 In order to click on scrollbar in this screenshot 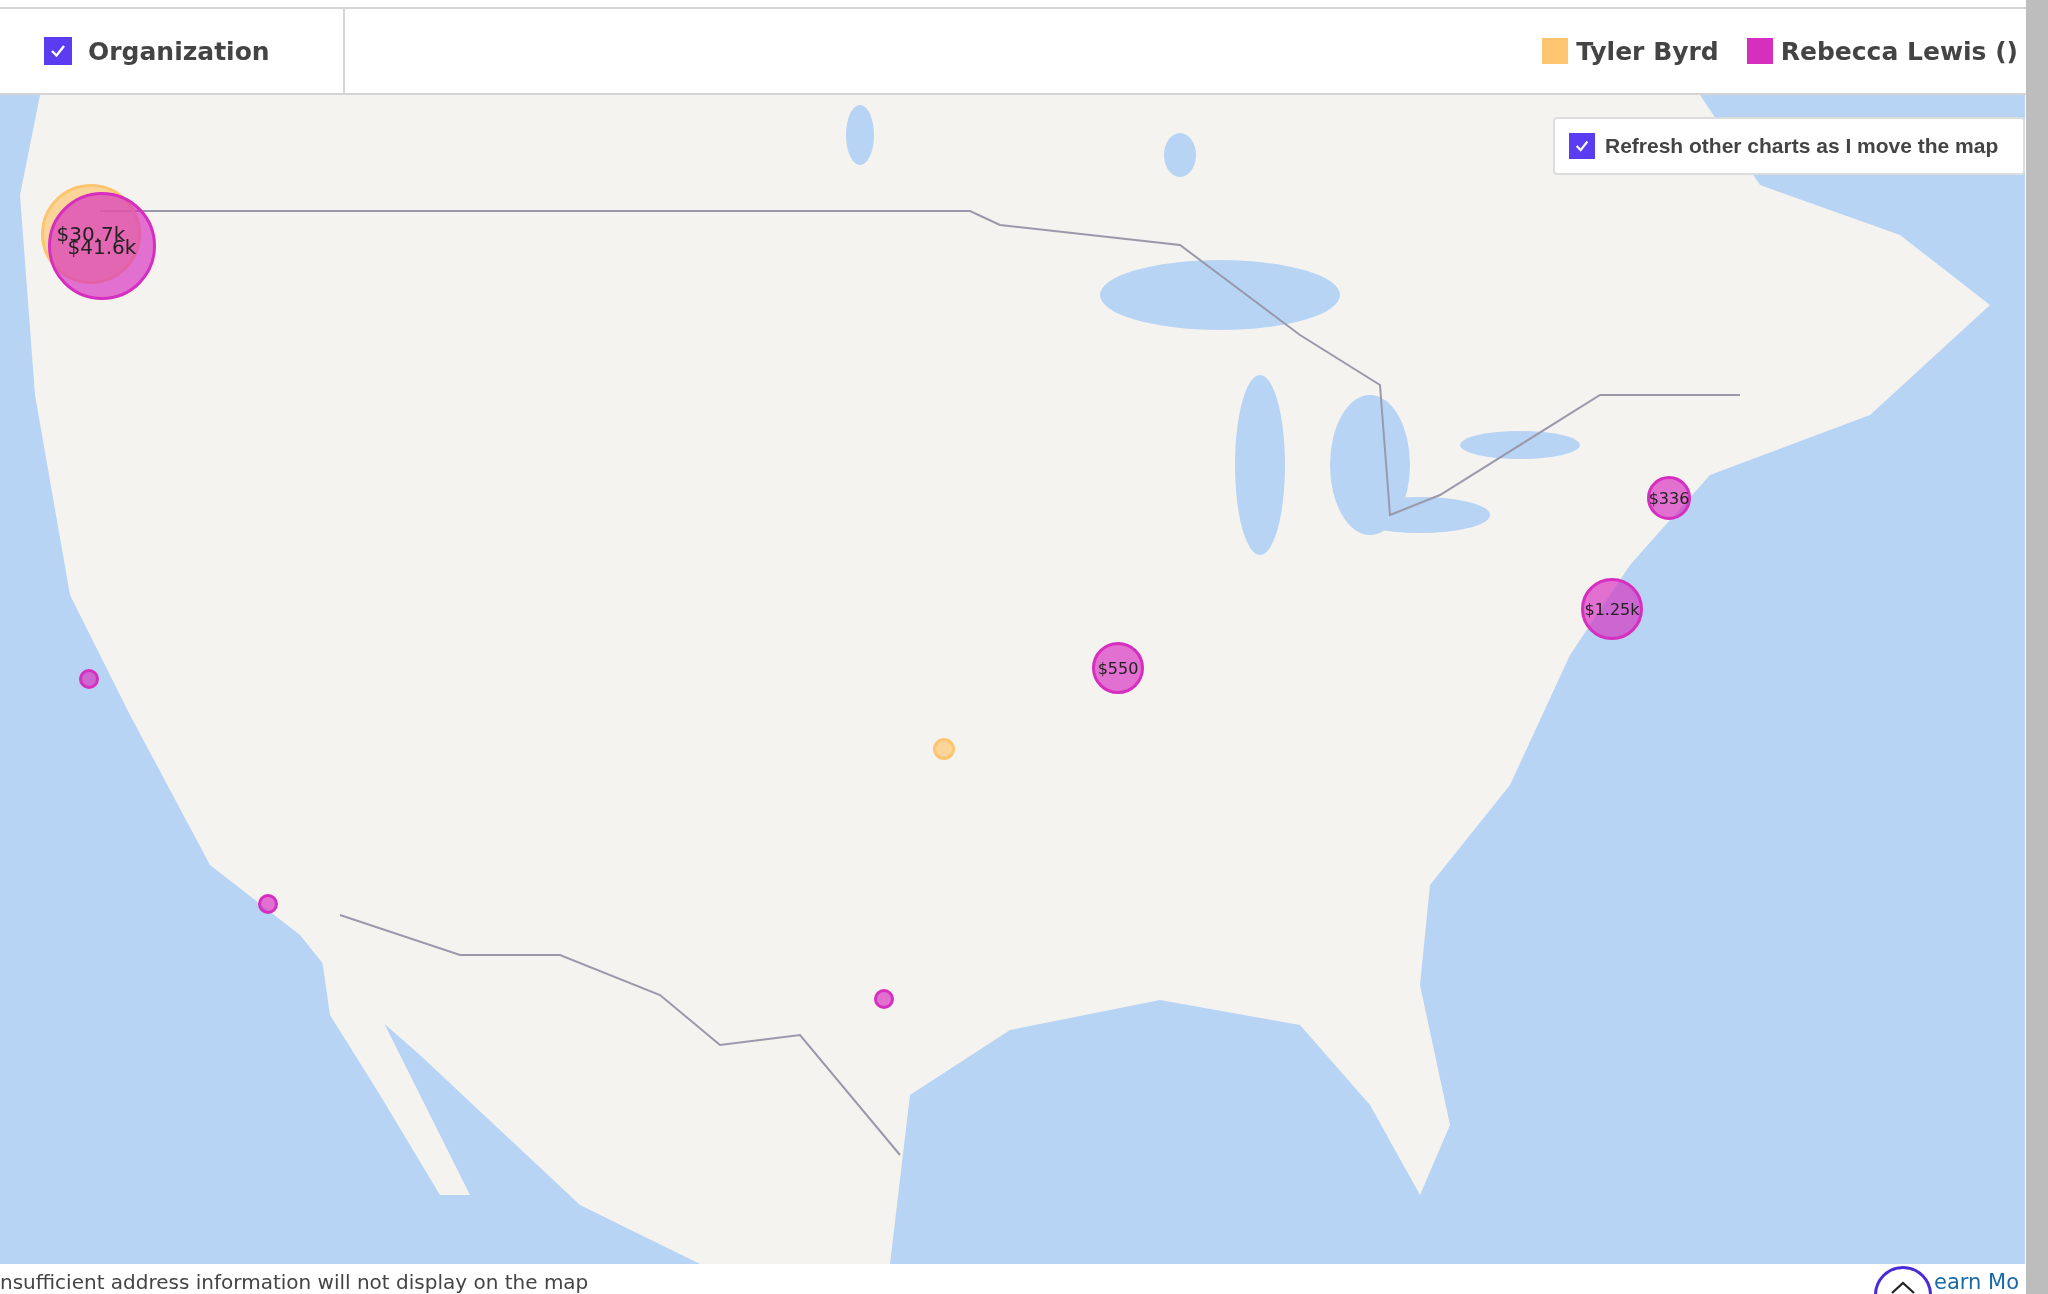, I will do `click(2037, 647)`.